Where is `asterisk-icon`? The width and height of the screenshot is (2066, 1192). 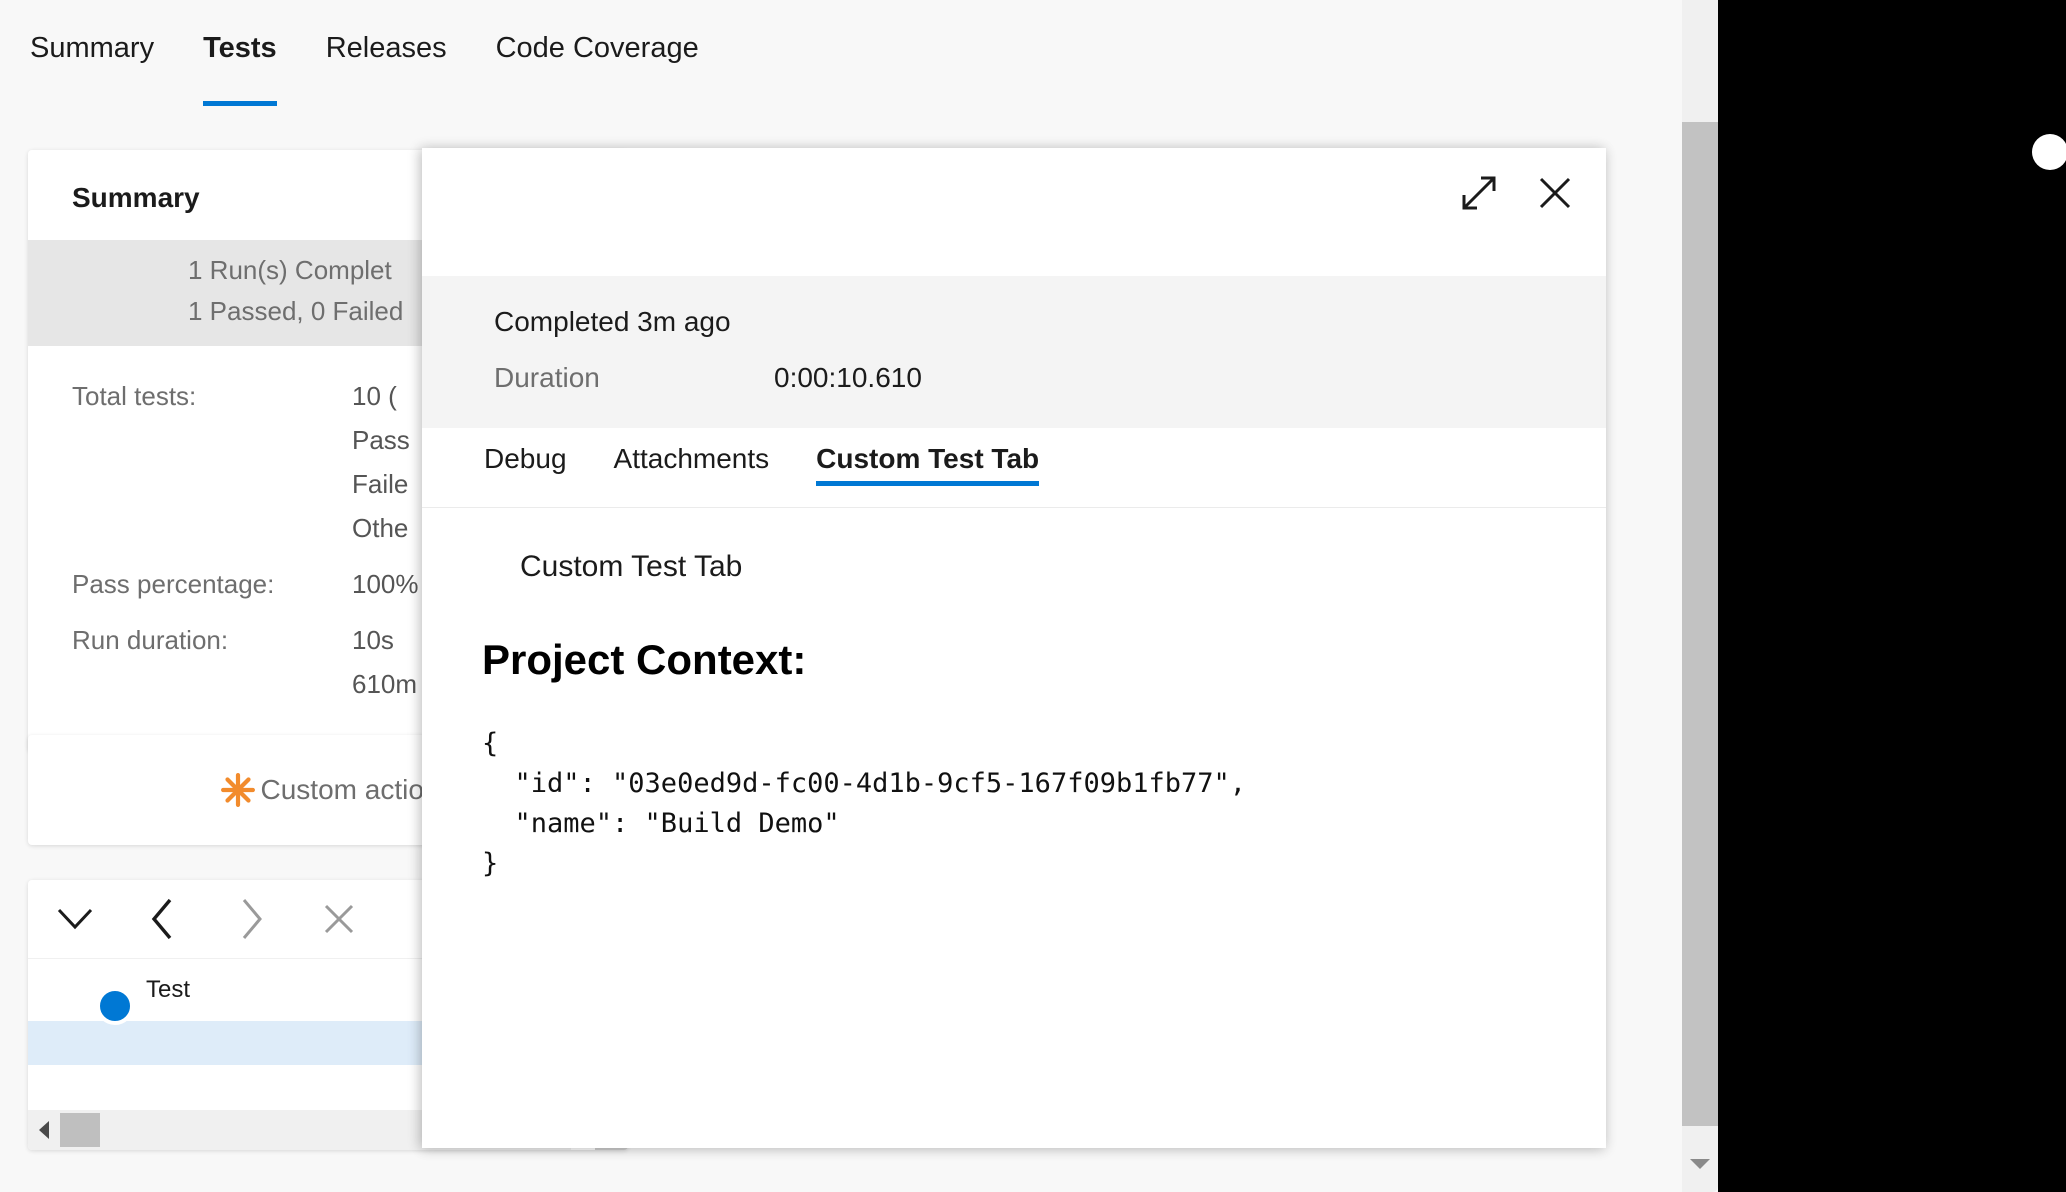 asterisk-icon is located at coordinates (237, 790).